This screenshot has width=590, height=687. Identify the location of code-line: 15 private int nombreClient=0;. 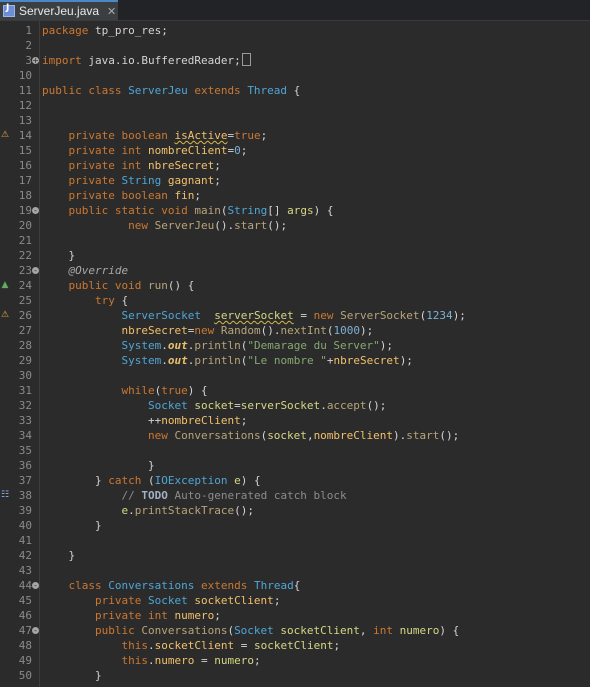
(295, 150).